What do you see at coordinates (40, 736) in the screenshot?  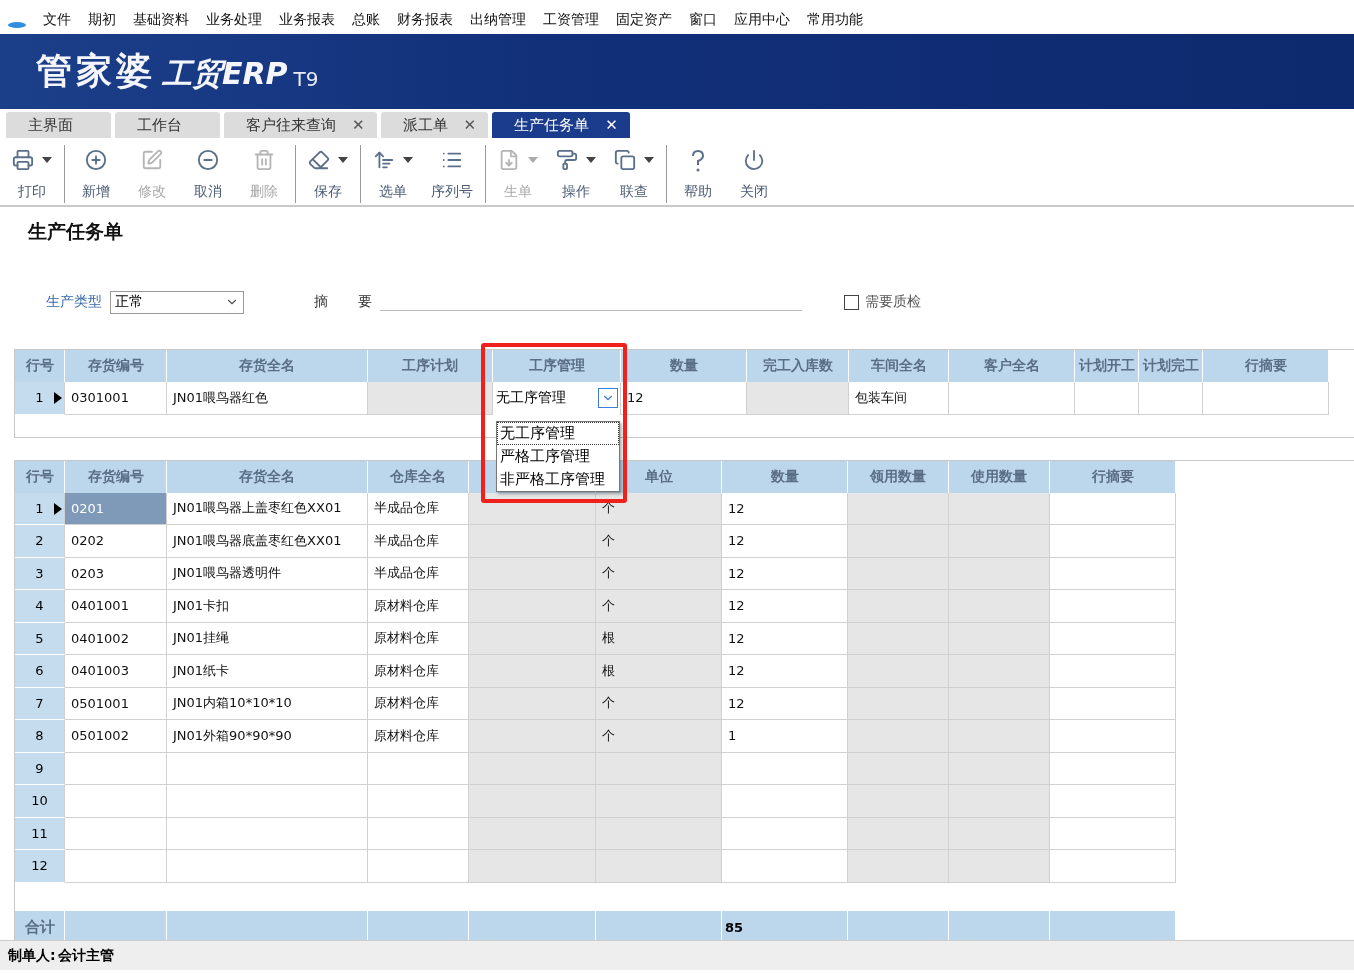 I see `row-number: 8` at bounding box center [40, 736].